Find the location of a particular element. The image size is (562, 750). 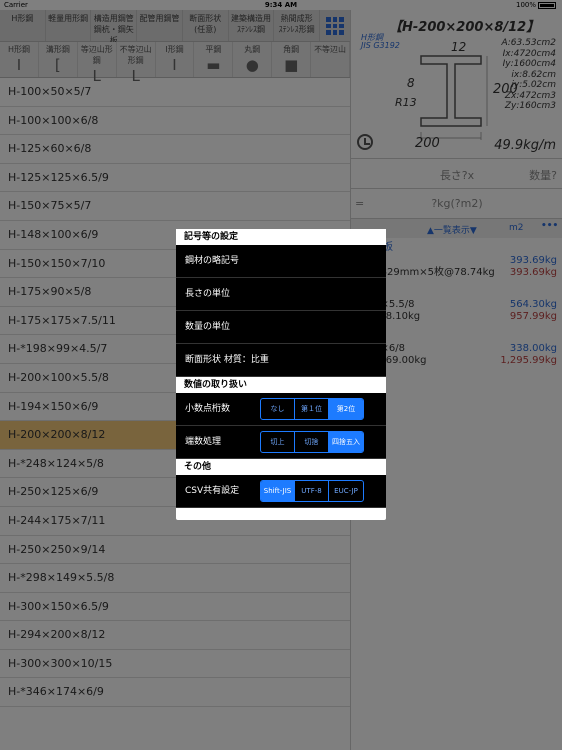

qty-unit-item: 数量の単位 is located at coordinates (281, 327).